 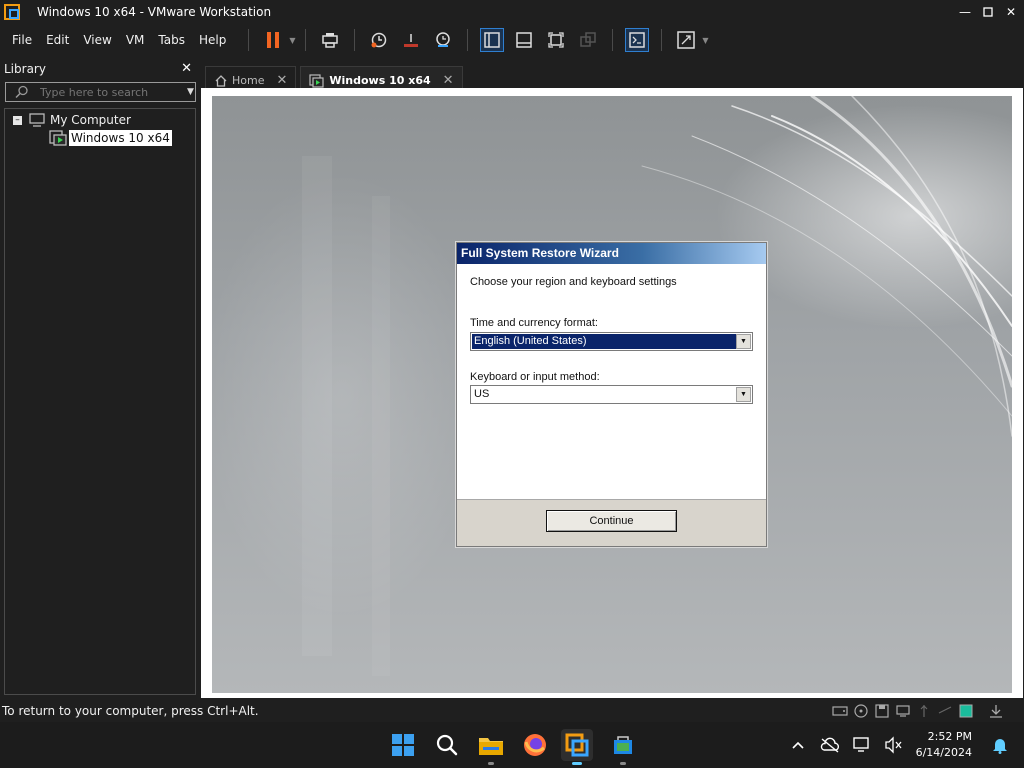 What do you see at coordinates (944, 745) in the screenshot?
I see `clock: 2:52 PM 6/14/2024` at bounding box center [944, 745].